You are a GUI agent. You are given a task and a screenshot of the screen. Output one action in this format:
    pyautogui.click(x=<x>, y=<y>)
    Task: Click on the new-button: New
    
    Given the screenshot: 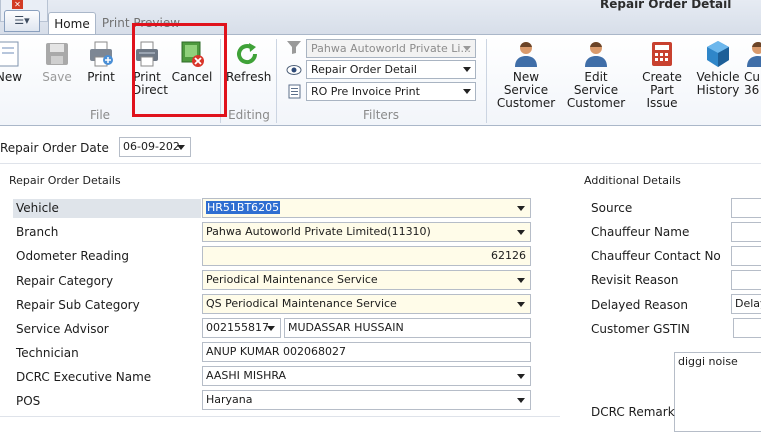 What is the action you would take?
    pyautogui.click(x=13, y=61)
    